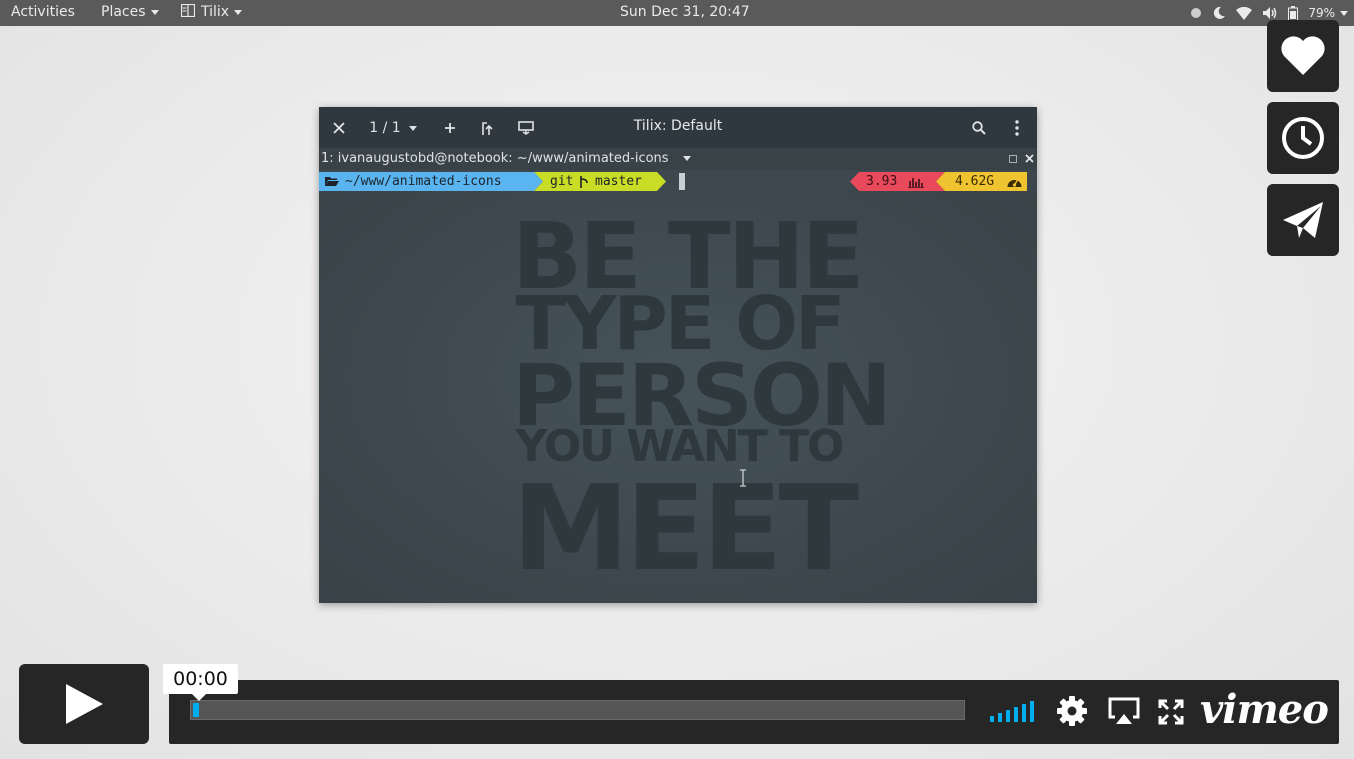 The width and height of the screenshot is (1354, 759). I want to click on places-menu: Places, so click(130, 12).